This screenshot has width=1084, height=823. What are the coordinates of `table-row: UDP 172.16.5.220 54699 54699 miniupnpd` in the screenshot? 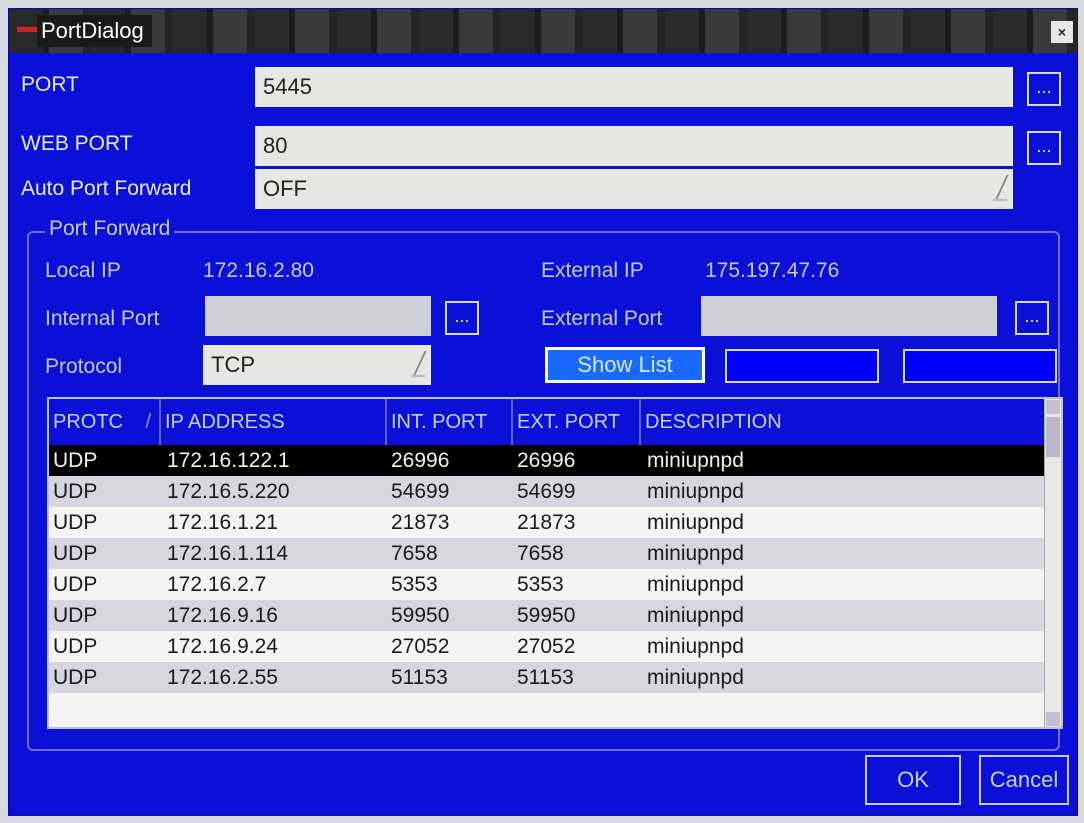 It's located at (549, 491).